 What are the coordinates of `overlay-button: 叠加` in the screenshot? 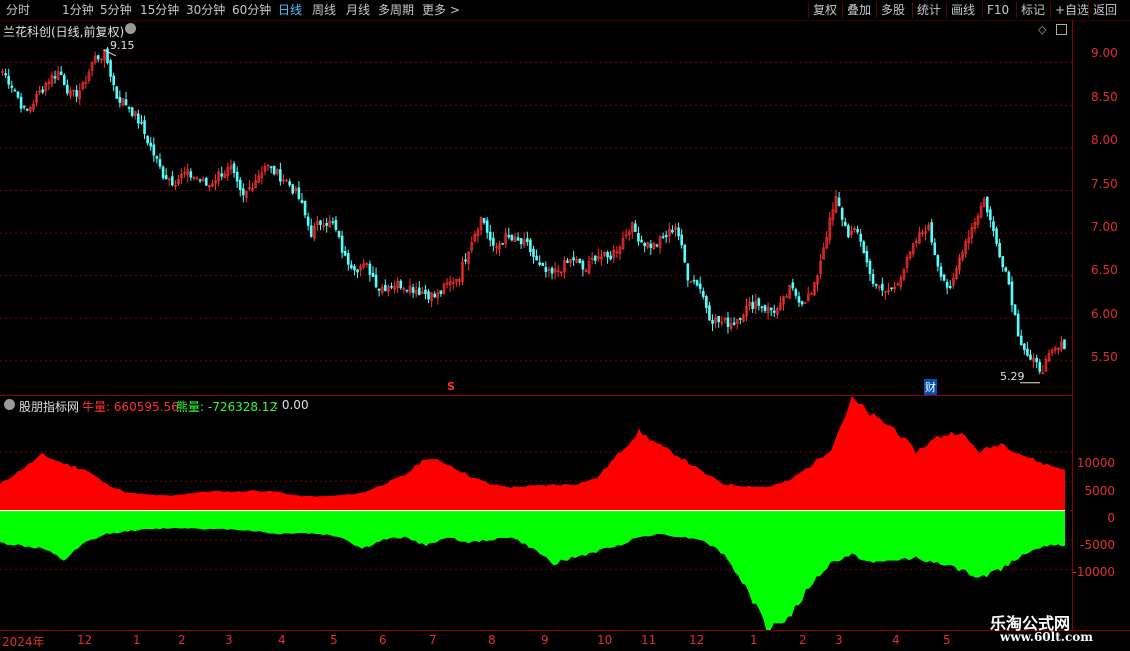 It's located at (856, 10).